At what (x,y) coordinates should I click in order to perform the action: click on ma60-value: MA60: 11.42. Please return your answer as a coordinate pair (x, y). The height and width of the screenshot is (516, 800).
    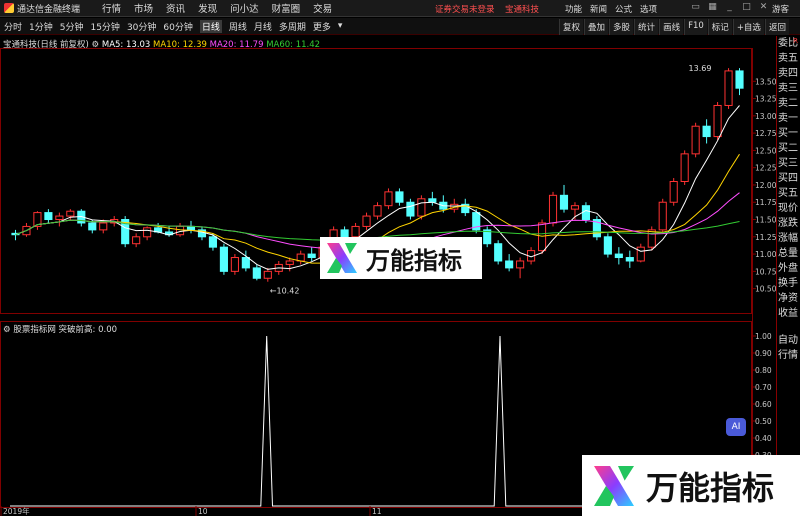
    Looking at the image, I should click on (293, 45).